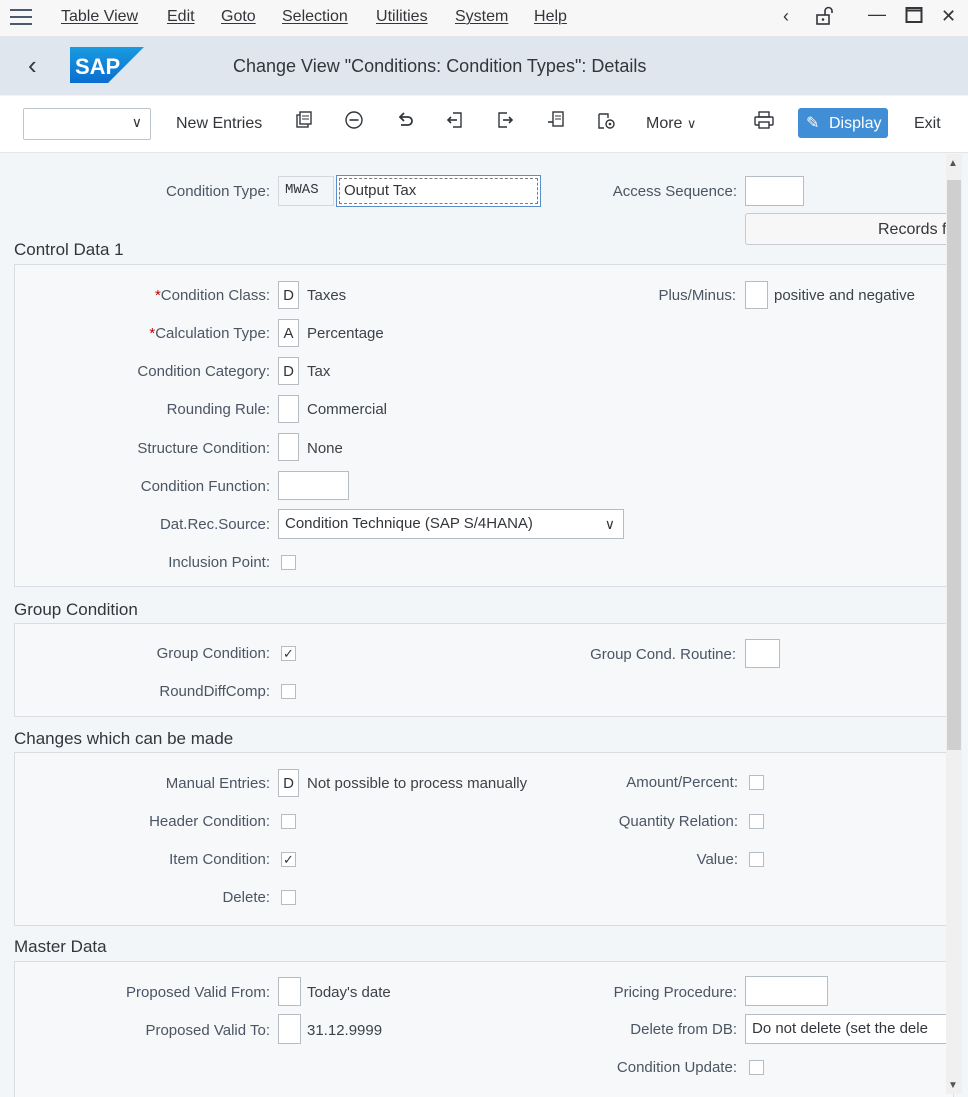  I want to click on menu-help: Help, so click(550, 17).